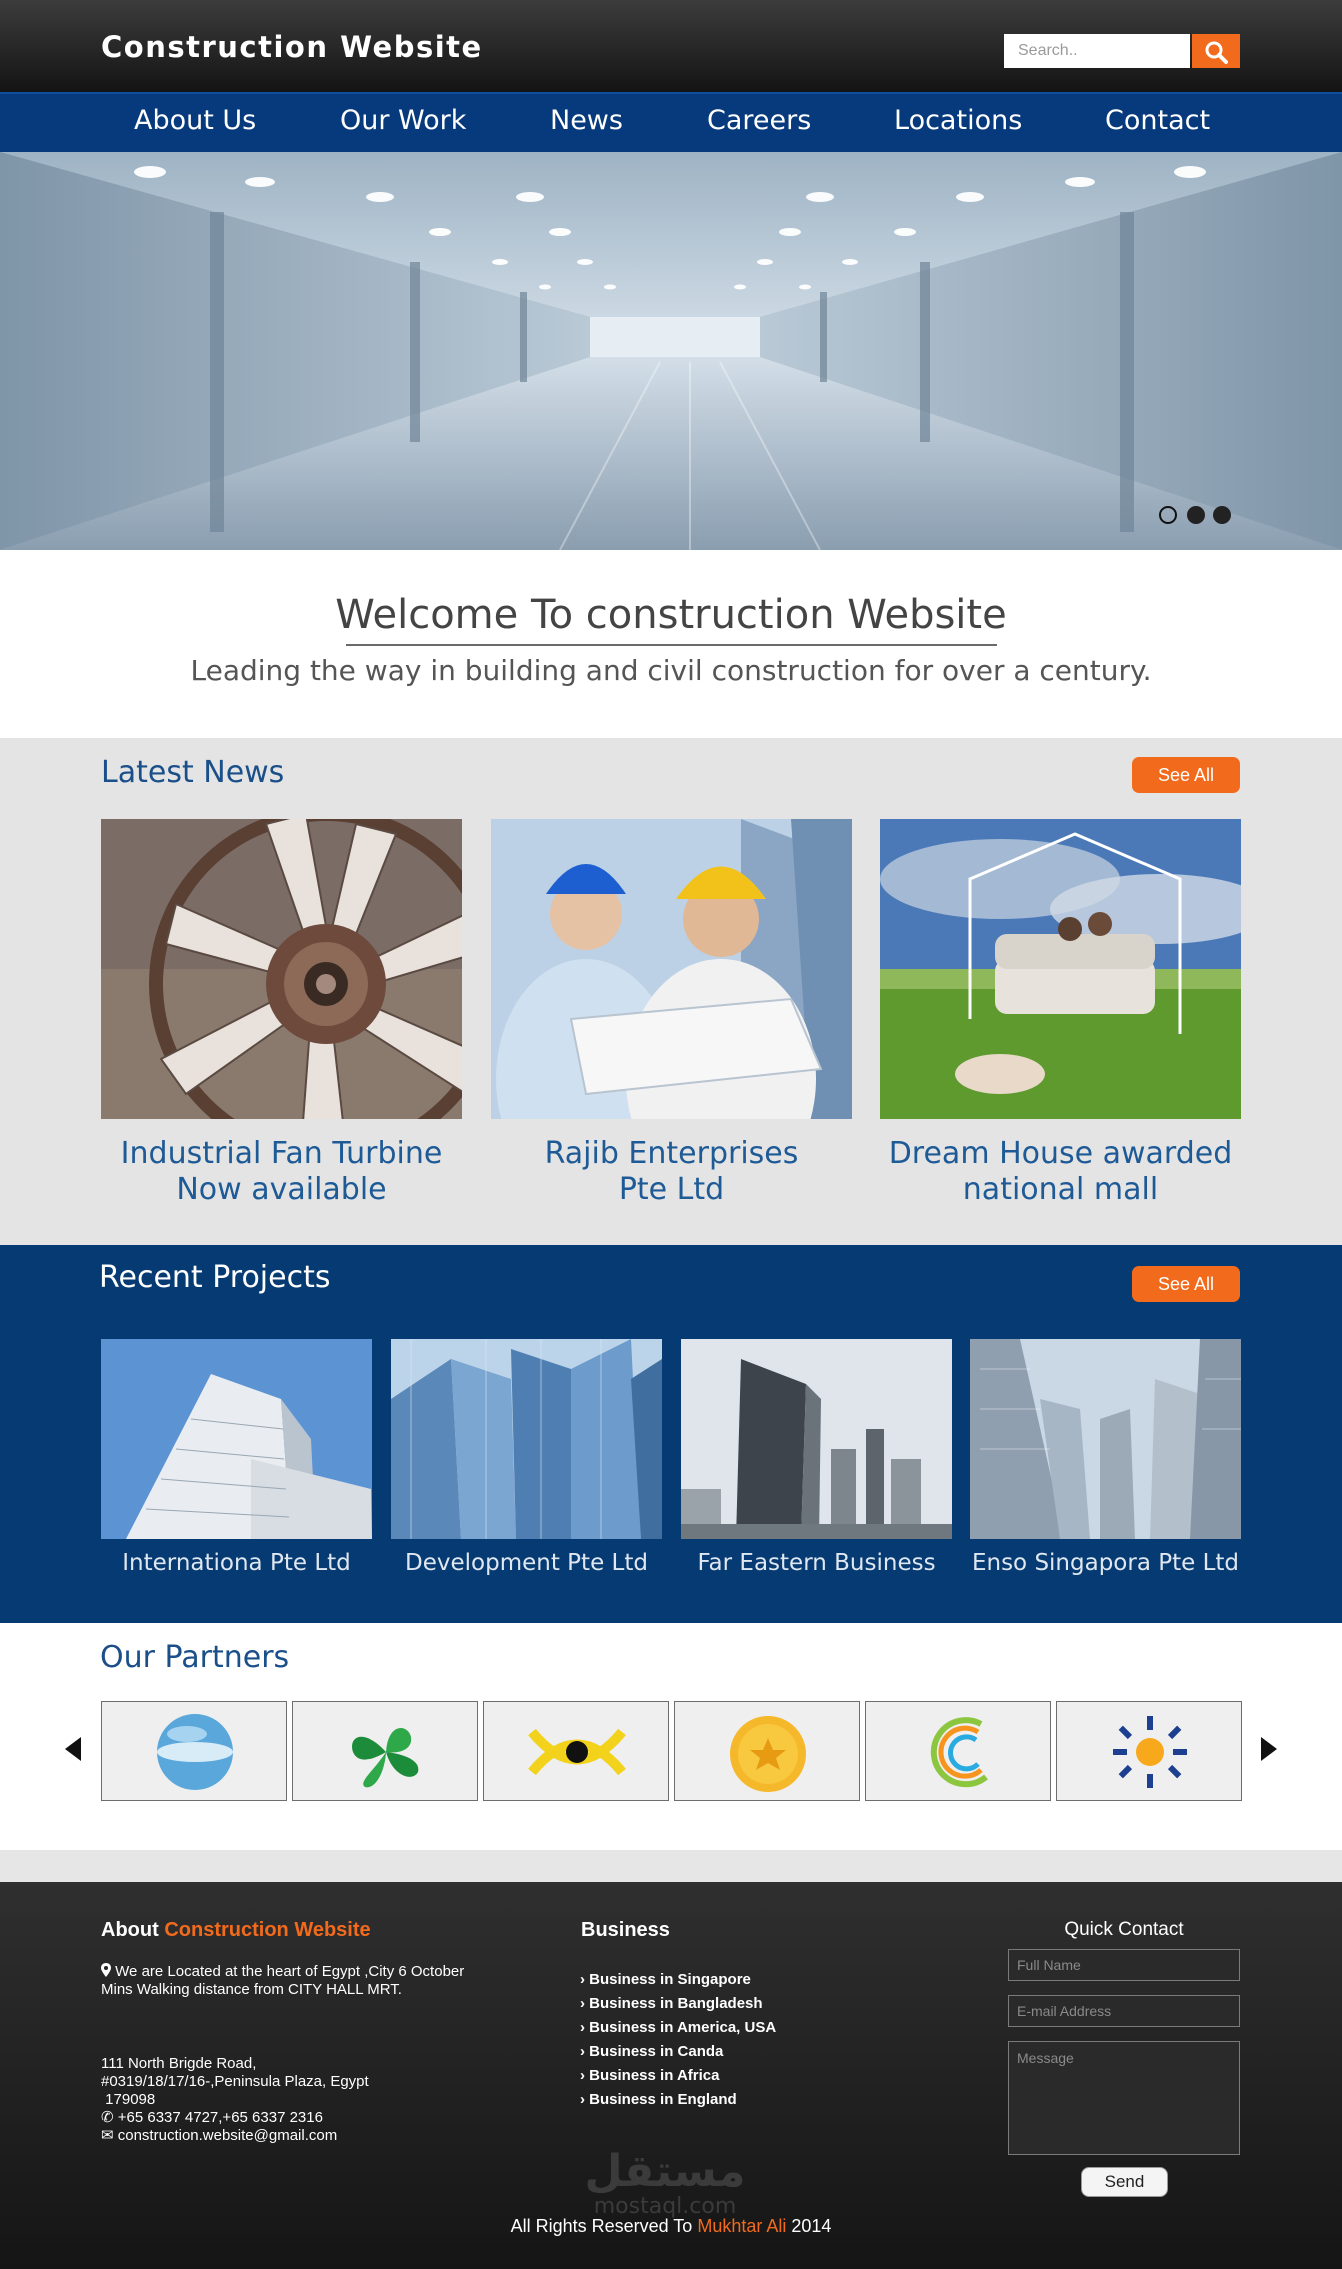 This screenshot has width=1342, height=2269. Describe the element at coordinates (236, 1563) in the screenshot. I see `project-caption-1: Internationa Pte Ltd` at that location.